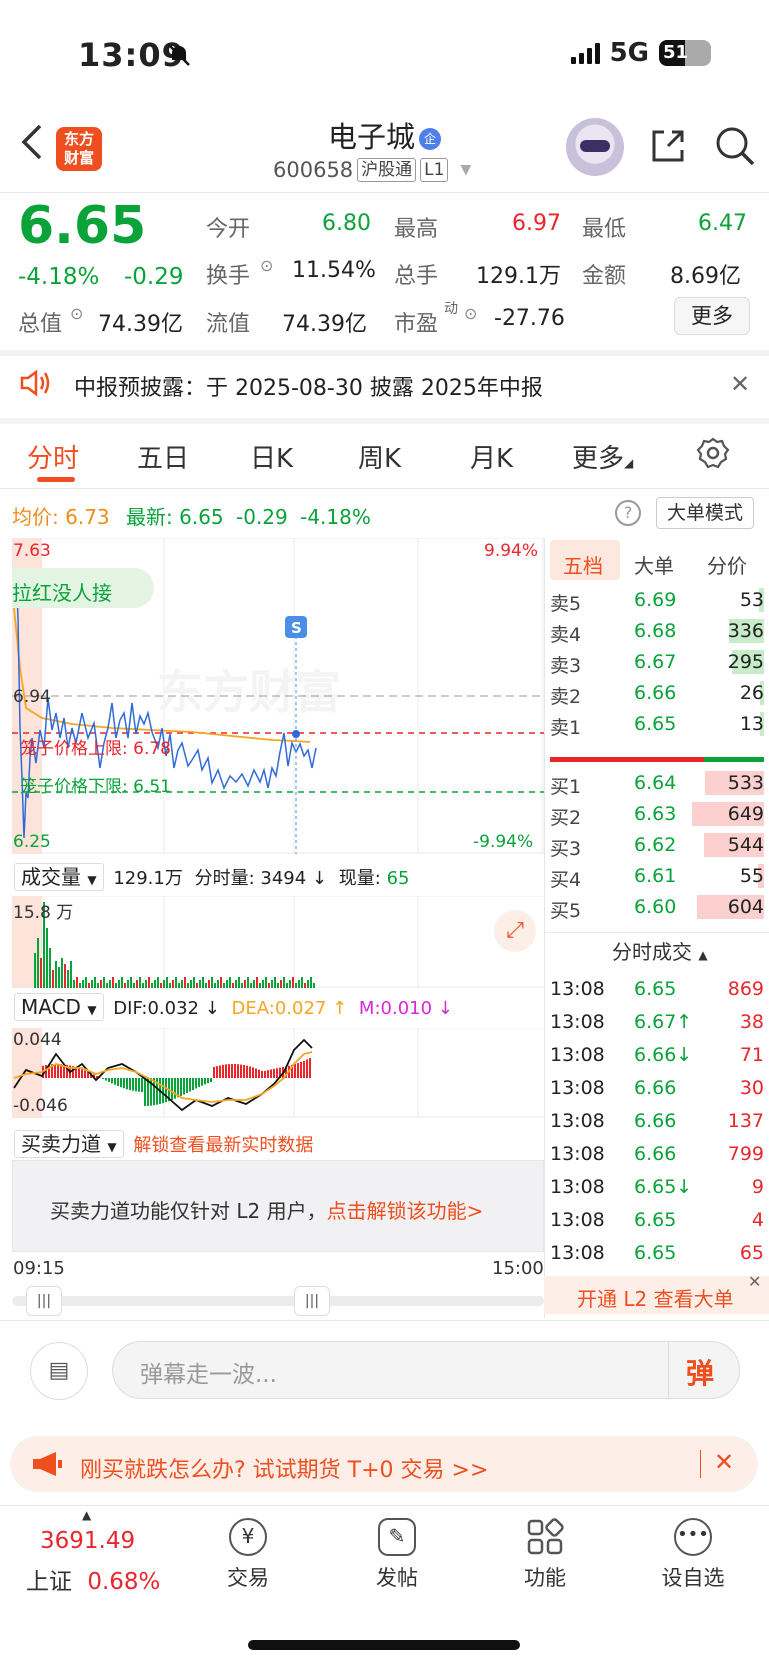 The height and width of the screenshot is (1665, 769). What do you see at coordinates (163, 456) in the screenshot?
I see `tab-five-day: 五日` at bounding box center [163, 456].